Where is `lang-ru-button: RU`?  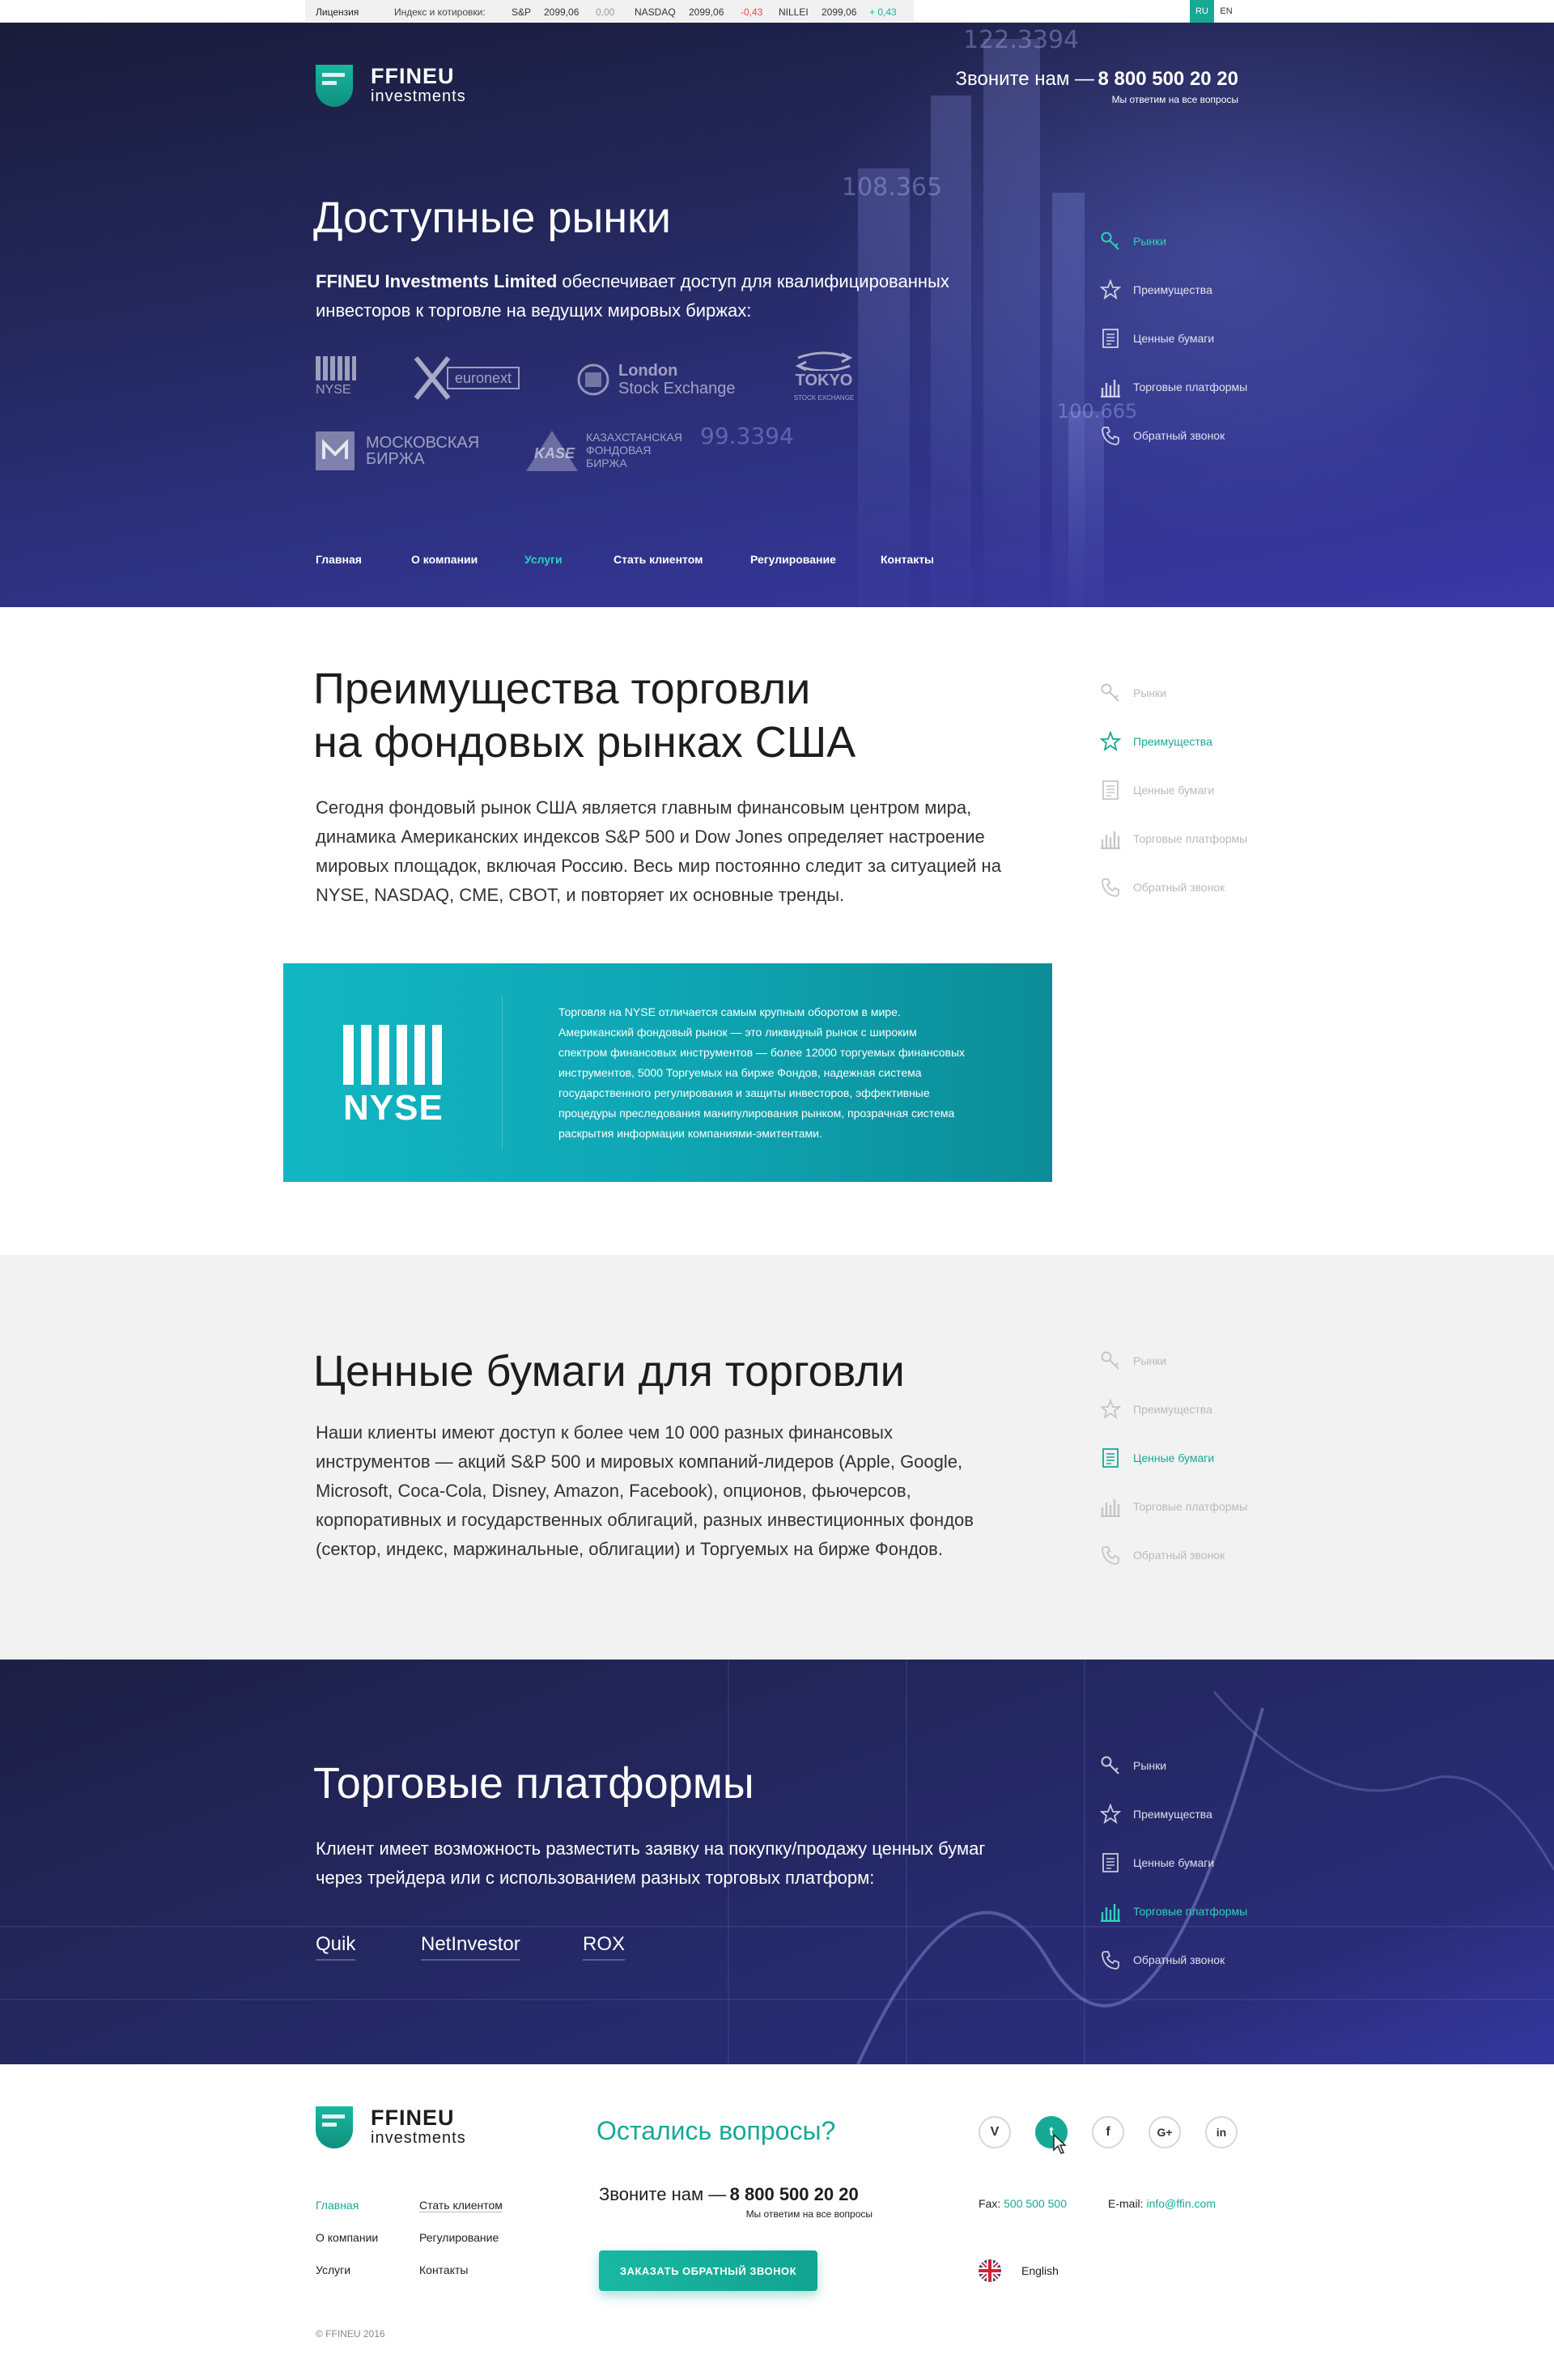 lang-ru-button: RU is located at coordinates (1202, 12).